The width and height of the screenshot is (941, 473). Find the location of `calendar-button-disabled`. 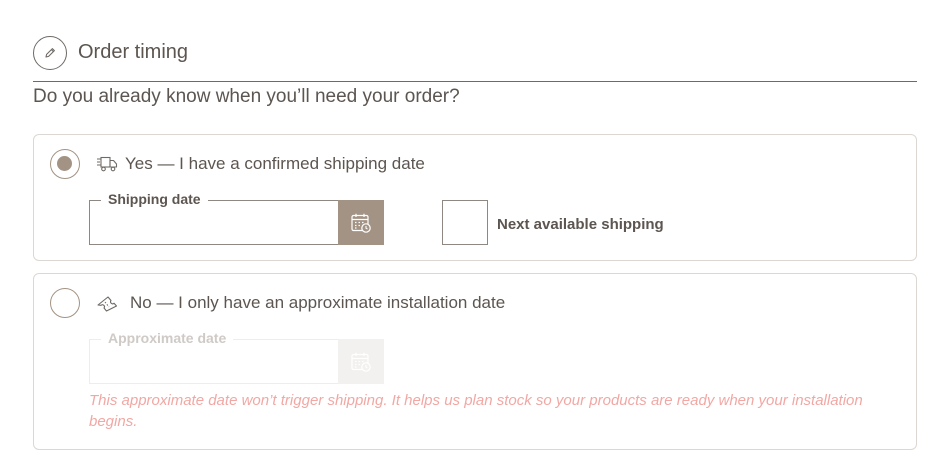

calendar-button-disabled is located at coordinates (361, 361).